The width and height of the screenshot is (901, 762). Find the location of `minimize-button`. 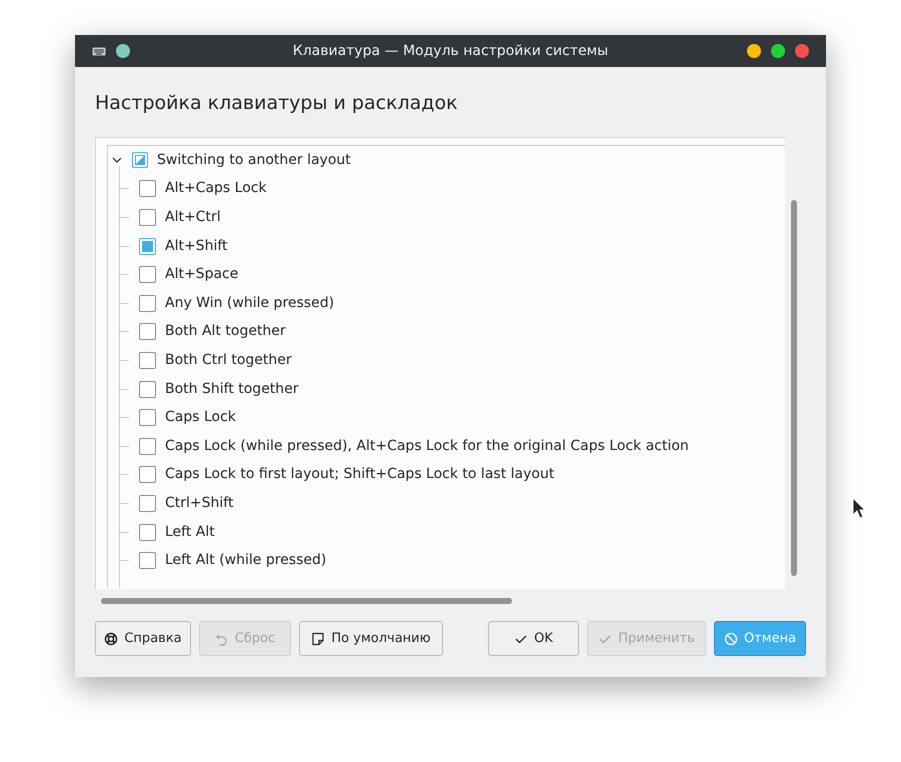

minimize-button is located at coordinates (754, 51).